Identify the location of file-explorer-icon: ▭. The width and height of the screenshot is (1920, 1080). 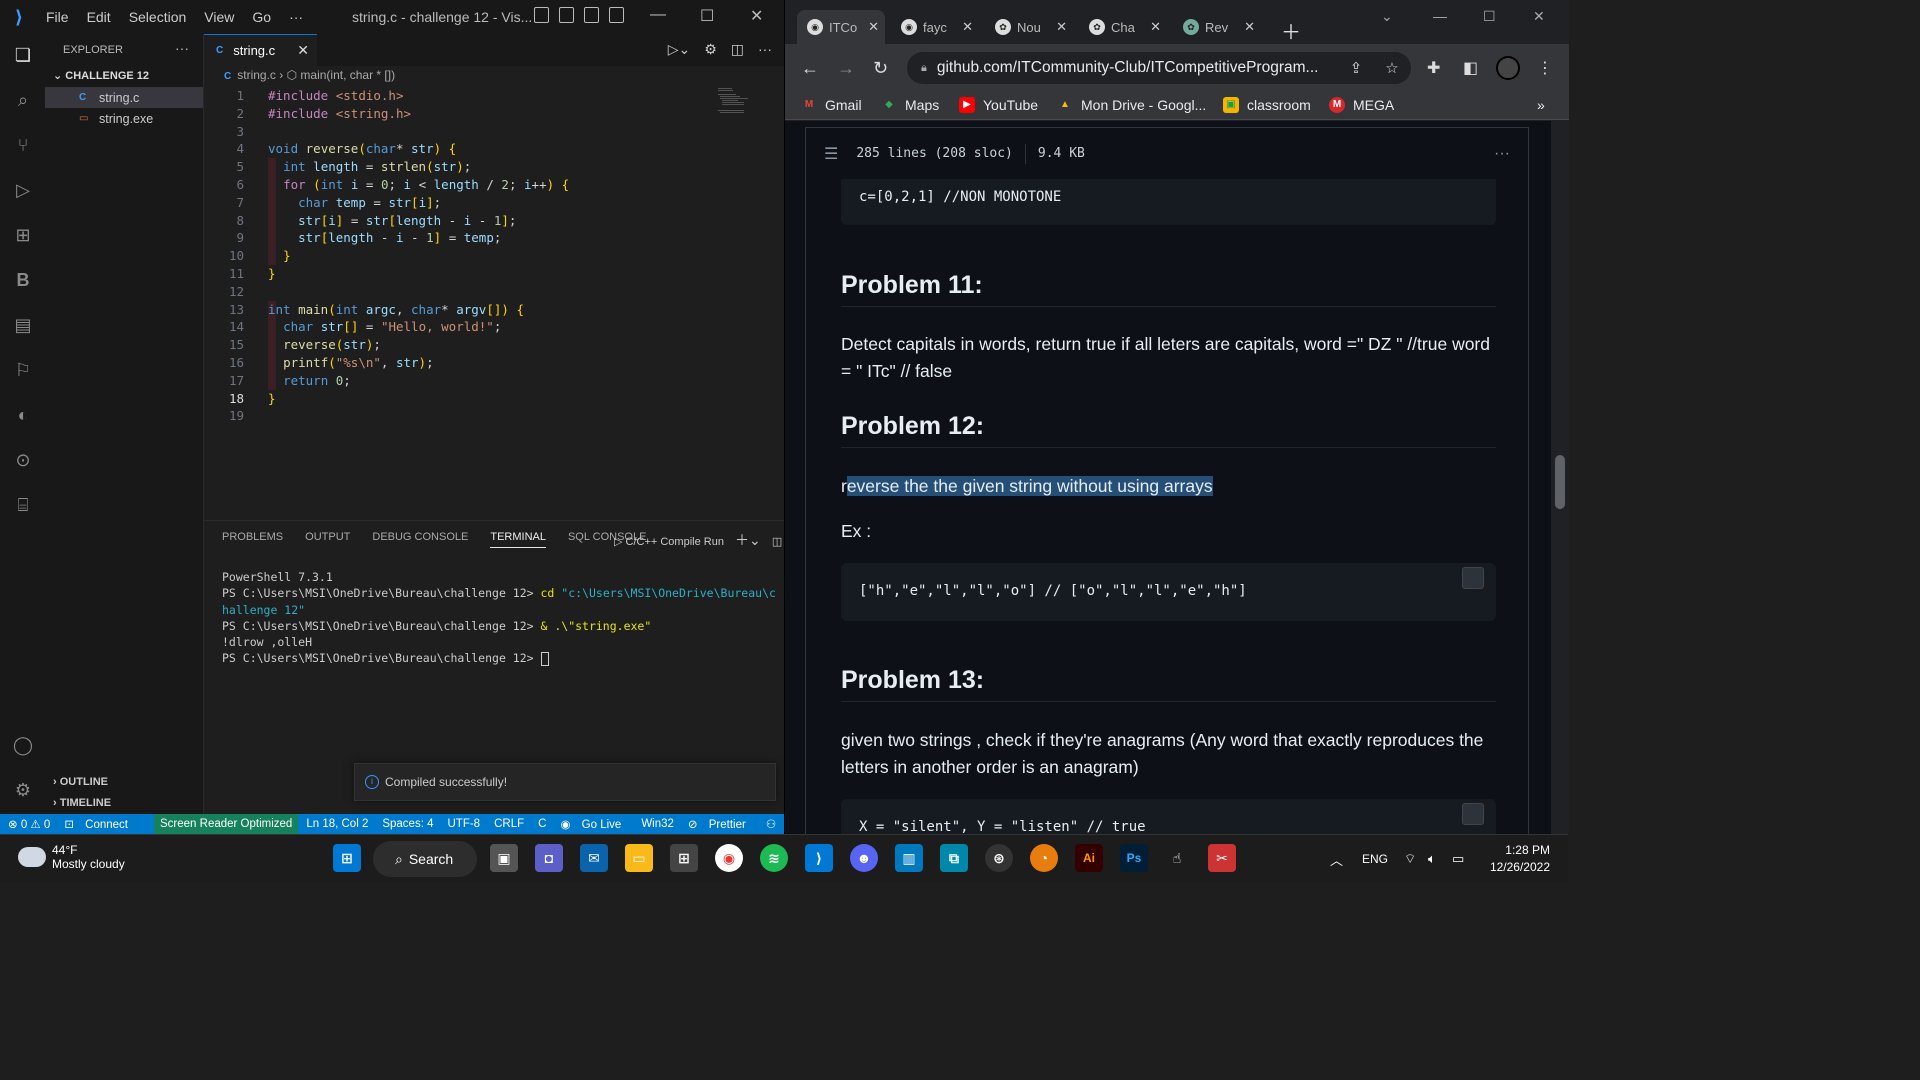
(639, 858).